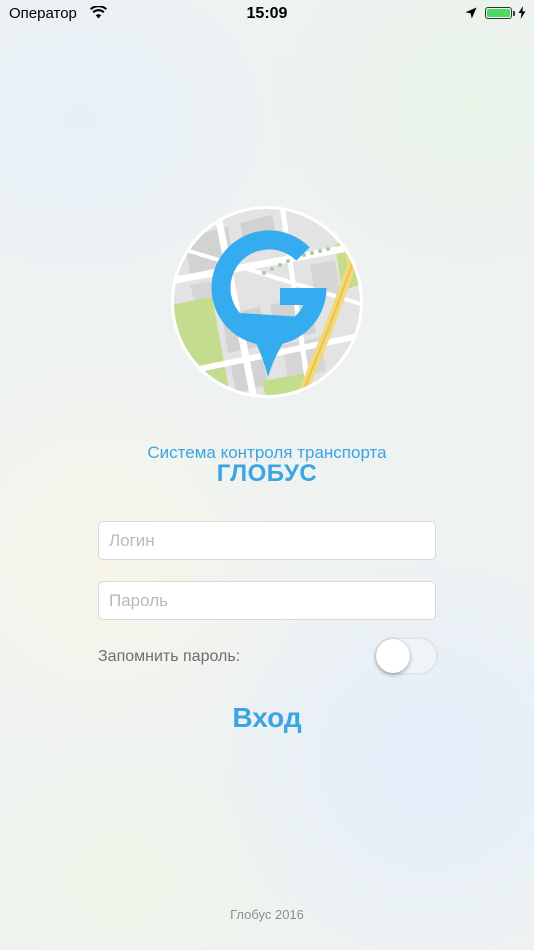 This screenshot has height=950, width=534. What do you see at coordinates (267, 473) in the screenshot?
I see `app-title: ГЛОБУС` at bounding box center [267, 473].